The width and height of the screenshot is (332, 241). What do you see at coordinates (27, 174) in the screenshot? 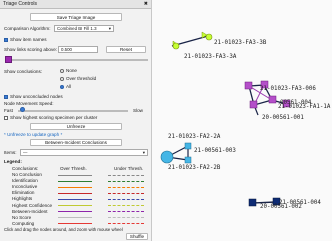
I see `legend-row-label: No Conclusion` at bounding box center [27, 174].